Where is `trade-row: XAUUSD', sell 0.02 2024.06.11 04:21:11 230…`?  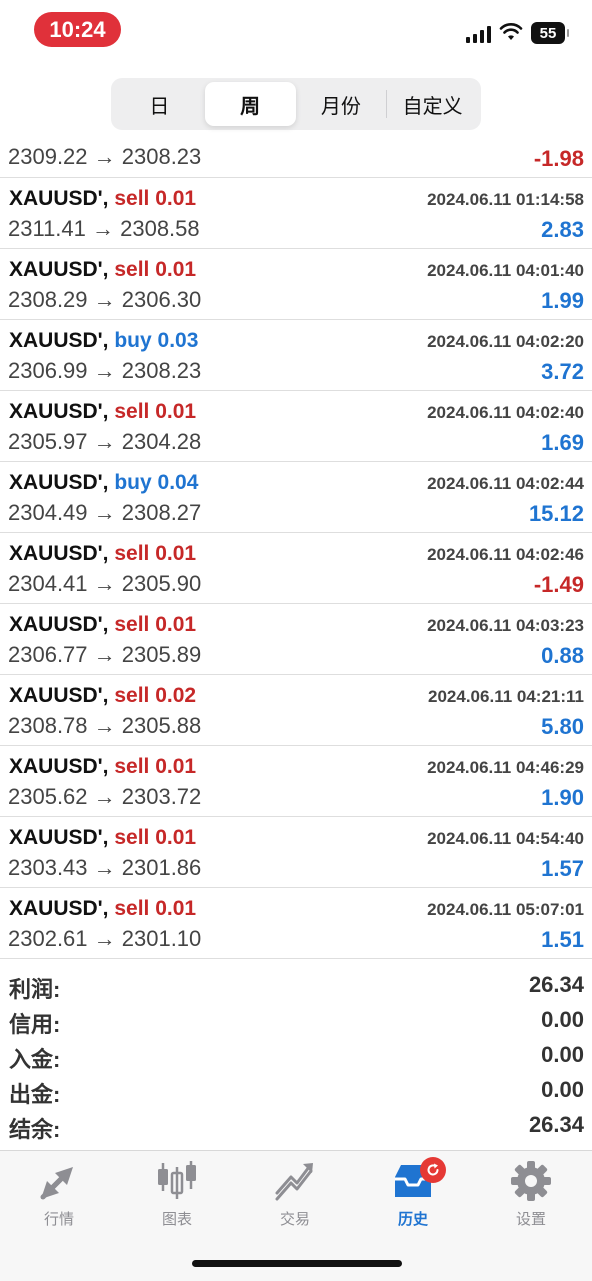 trade-row: XAUUSD', sell 0.02 2024.06.11 04:21:11 230… is located at coordinates (296, 710).